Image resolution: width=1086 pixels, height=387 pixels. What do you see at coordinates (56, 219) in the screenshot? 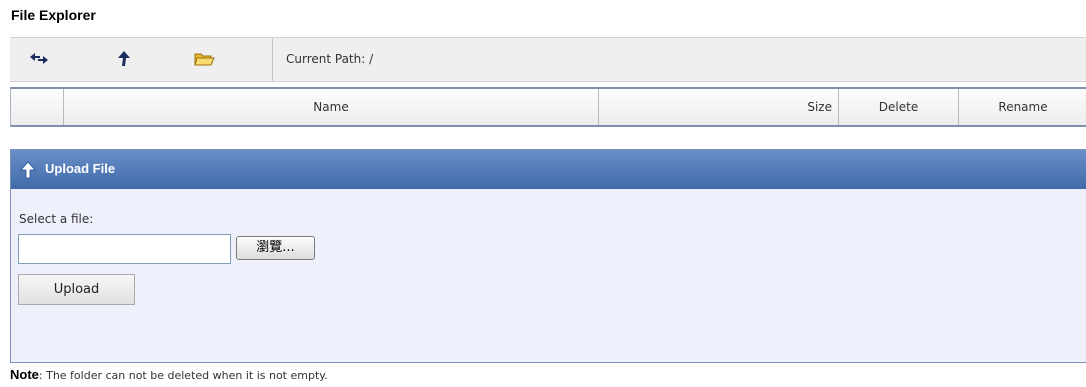
I see `select-file-label: Select a file:` at bounding box center [56, 219].